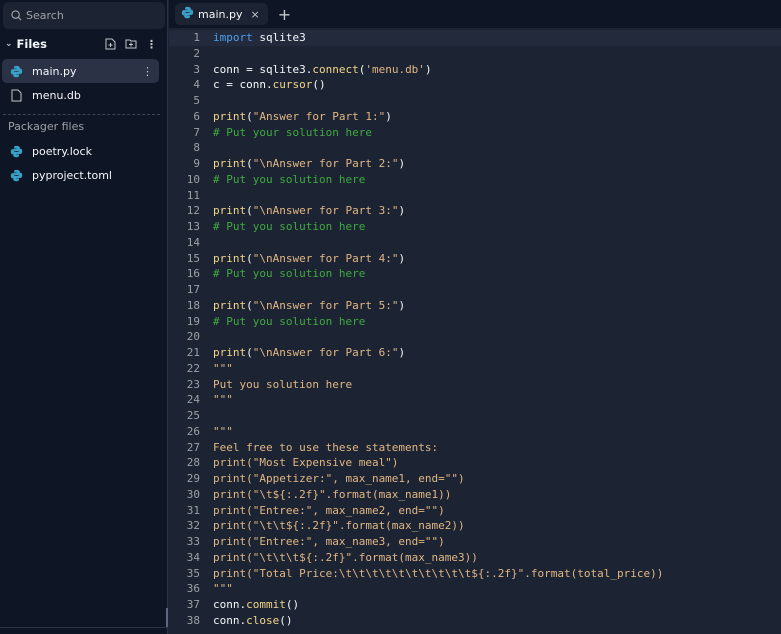  Describe the element at coordinates (81, 114) in the screenshot. I see `divider` at that location.